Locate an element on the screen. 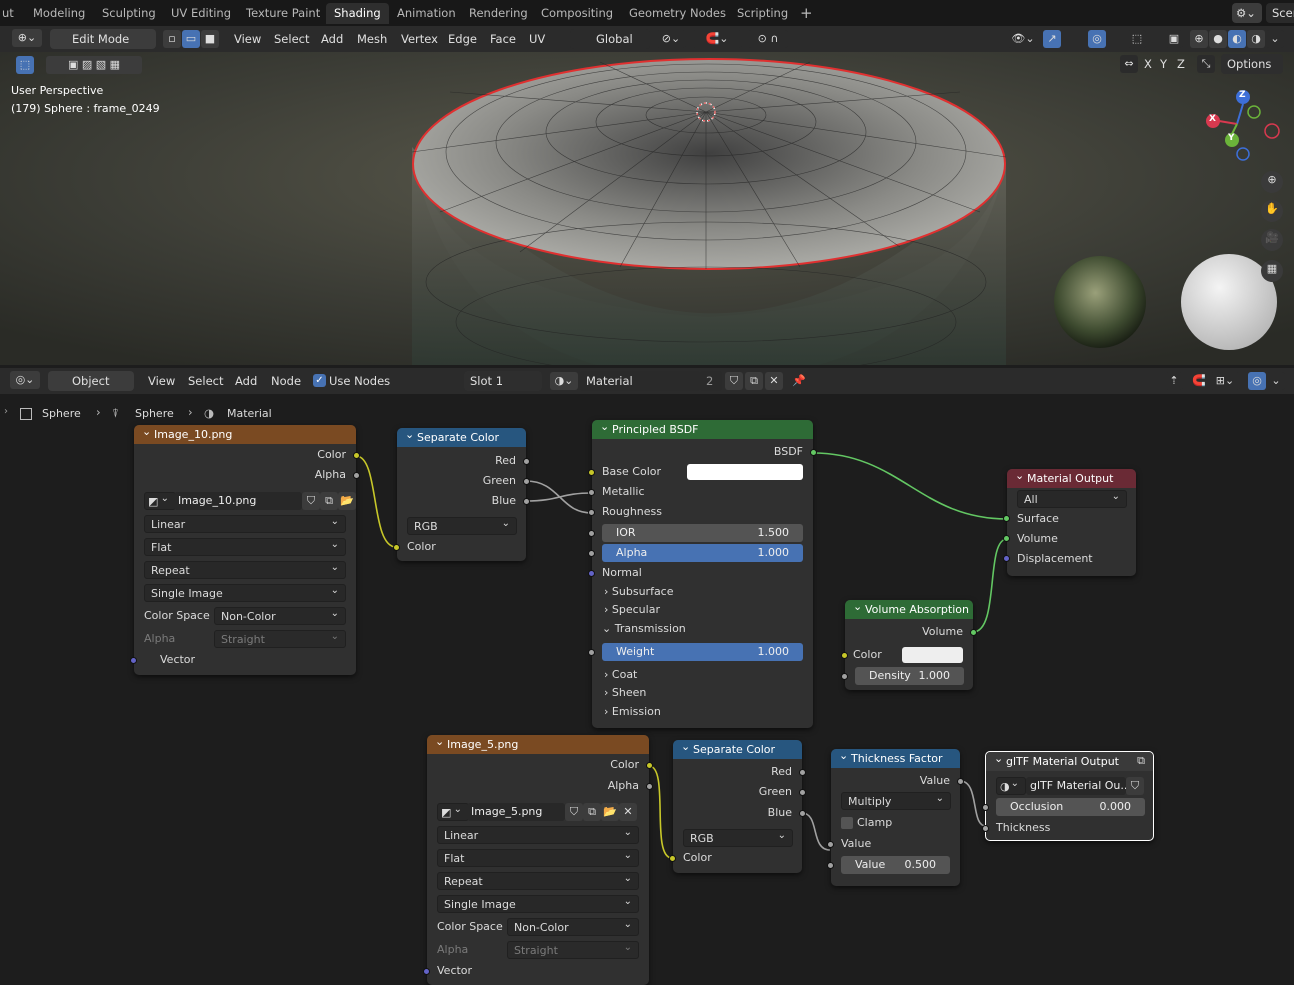 The width and height of the screenshot is (1294, 985). menu-mesh: Mesh is located at coordinates (372, 39).